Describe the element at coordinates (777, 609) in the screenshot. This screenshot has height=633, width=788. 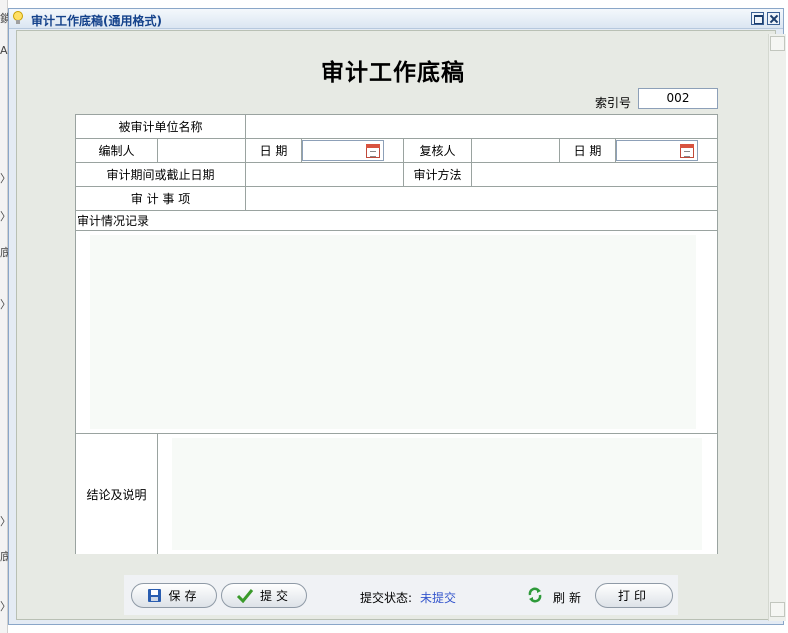
I see `scroll-down-arrow` at that location.